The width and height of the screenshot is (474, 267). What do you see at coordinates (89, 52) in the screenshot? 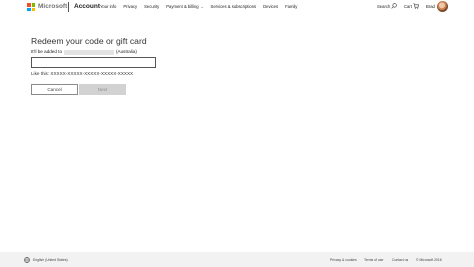
I see `masked-email` at bounding box center [89, 52].